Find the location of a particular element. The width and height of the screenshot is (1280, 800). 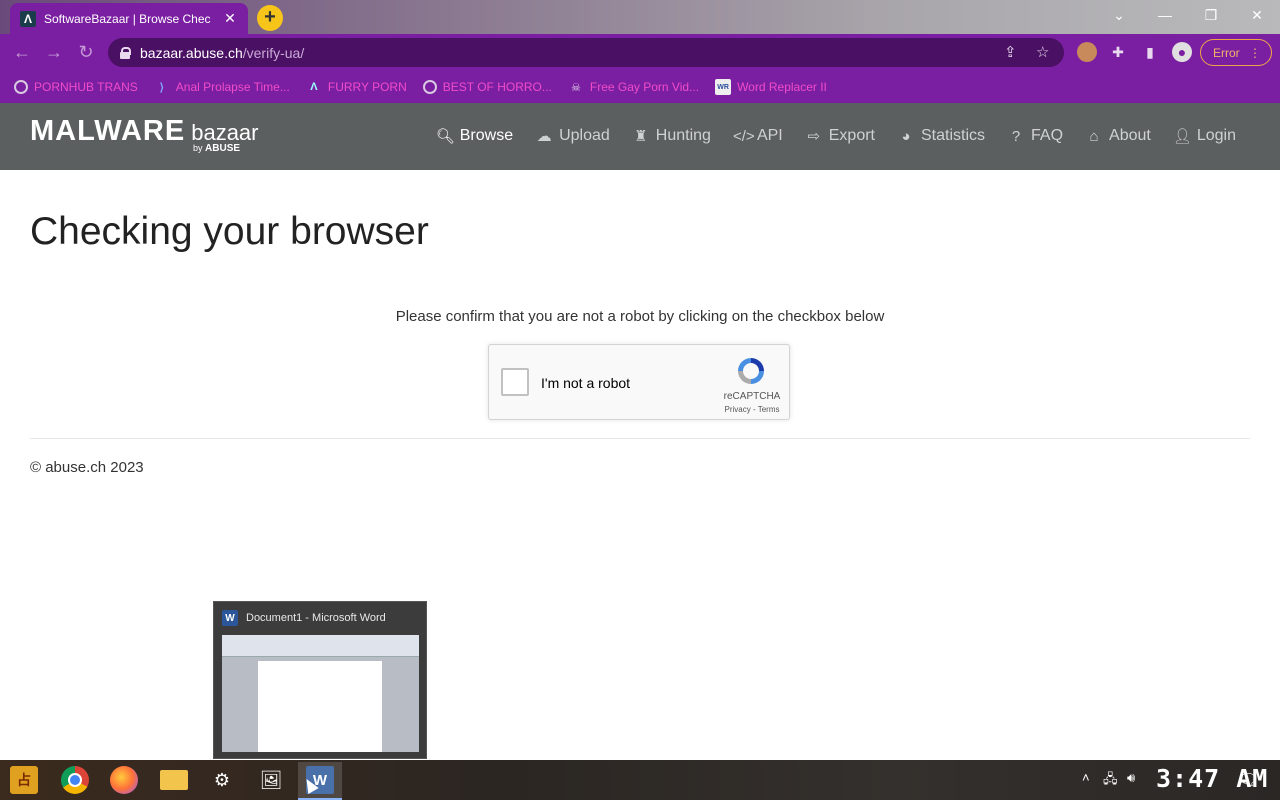

search-icon: 🔍︎ is located at coordinates (445, 136).